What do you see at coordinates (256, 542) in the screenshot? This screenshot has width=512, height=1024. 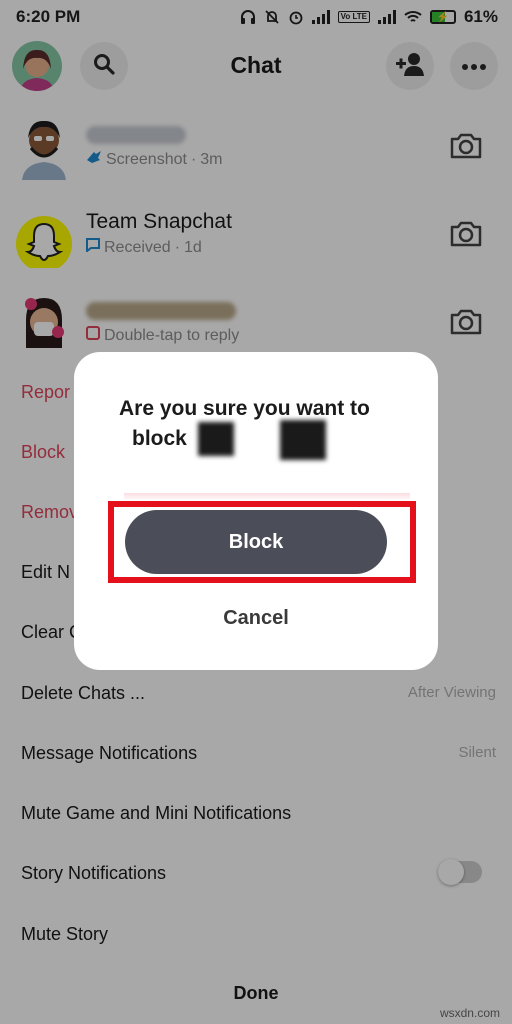 I see `confirm-block-button: Block` at bounding box center [256, 542].